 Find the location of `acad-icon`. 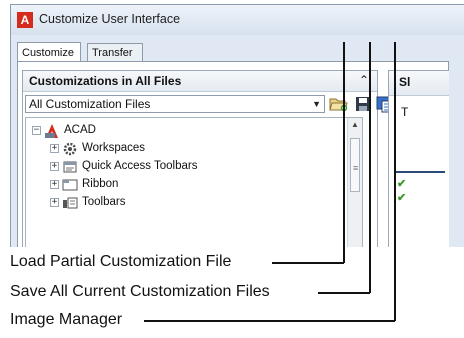

acad-icon is located at coordinates (51, 131).